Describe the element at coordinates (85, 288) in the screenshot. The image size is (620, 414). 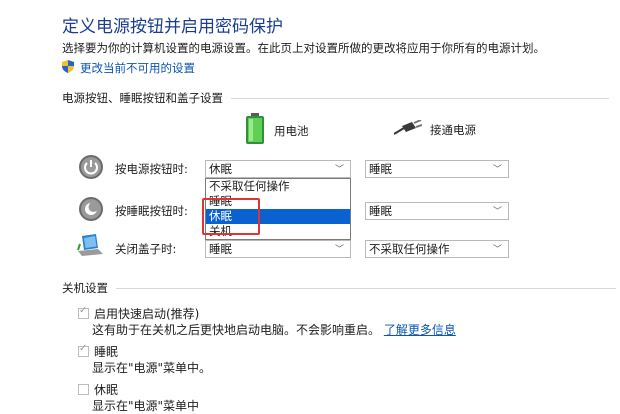
I see `section-heading-label: 关机设置` at that location.